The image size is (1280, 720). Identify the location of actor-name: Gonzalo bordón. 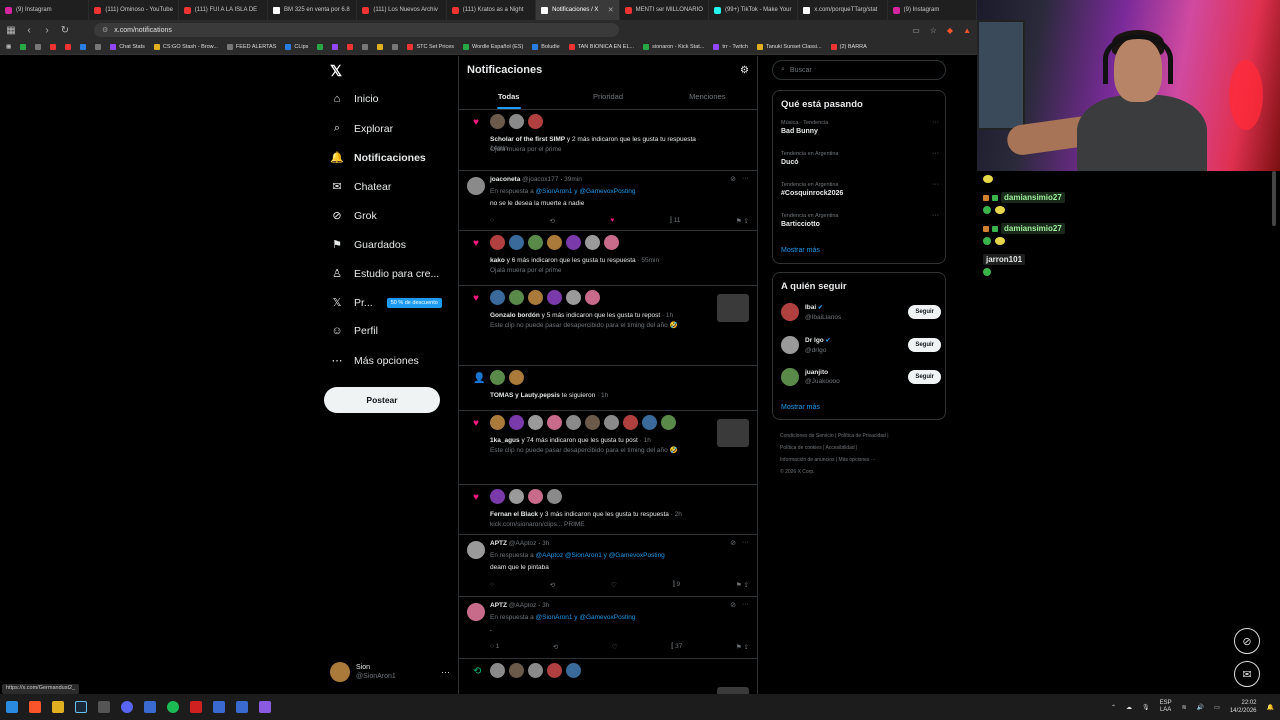
(515, 315).